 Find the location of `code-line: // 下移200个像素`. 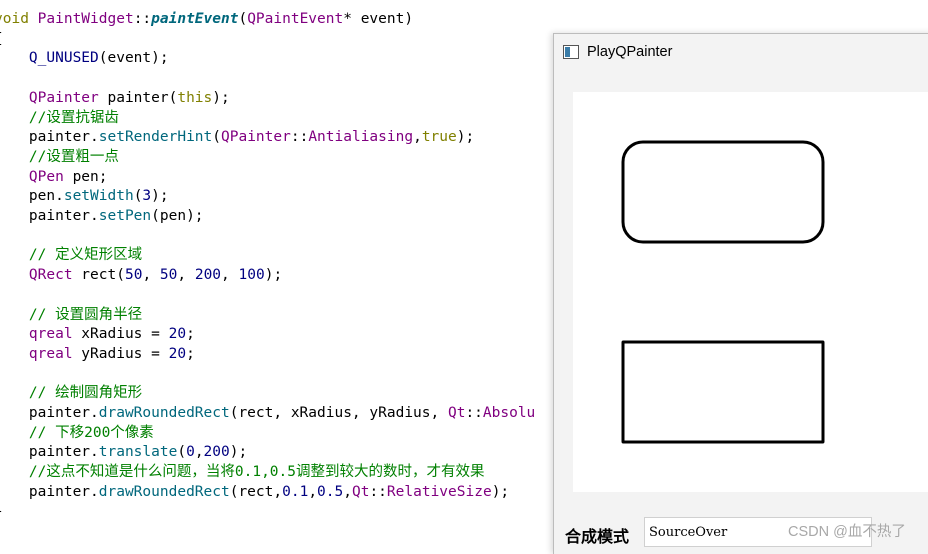

code-line: // 下移200个像素 is located at coordinates (77, 433).